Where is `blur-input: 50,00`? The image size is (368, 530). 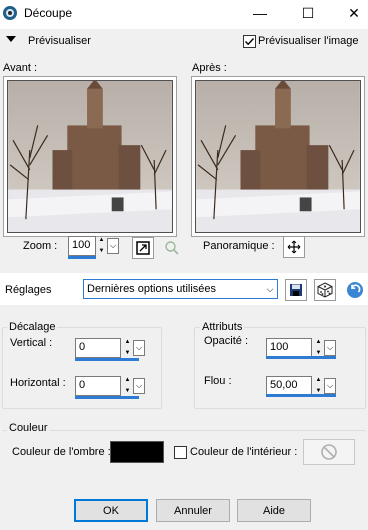 blur-input: 50,00 is located at coordinates (289, 386).